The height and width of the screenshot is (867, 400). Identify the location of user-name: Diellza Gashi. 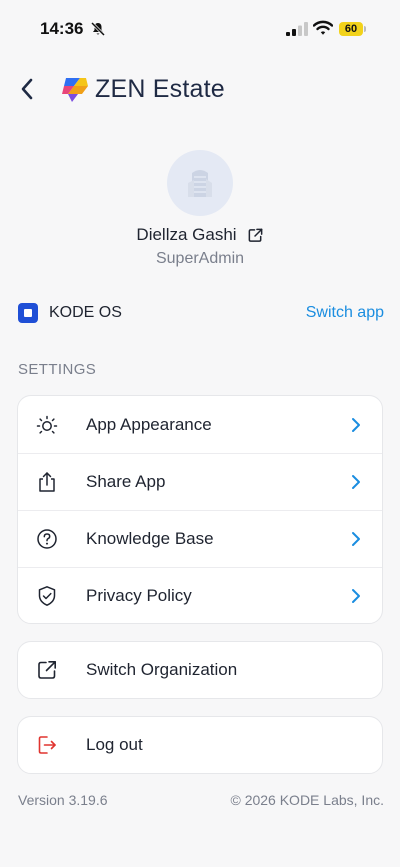
(186, 234).